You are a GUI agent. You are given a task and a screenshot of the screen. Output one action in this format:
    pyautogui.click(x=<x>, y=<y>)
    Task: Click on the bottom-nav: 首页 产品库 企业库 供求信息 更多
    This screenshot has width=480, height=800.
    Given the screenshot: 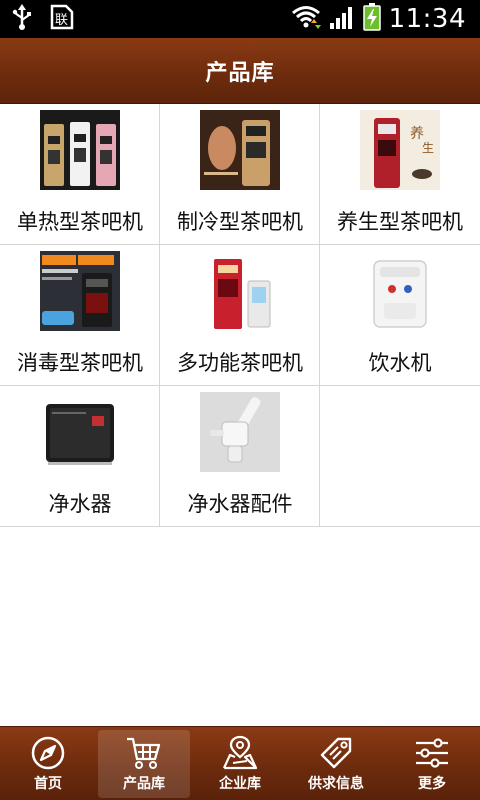 What is the action you would take?
    pyautogui.click(x=240, y=763)
    